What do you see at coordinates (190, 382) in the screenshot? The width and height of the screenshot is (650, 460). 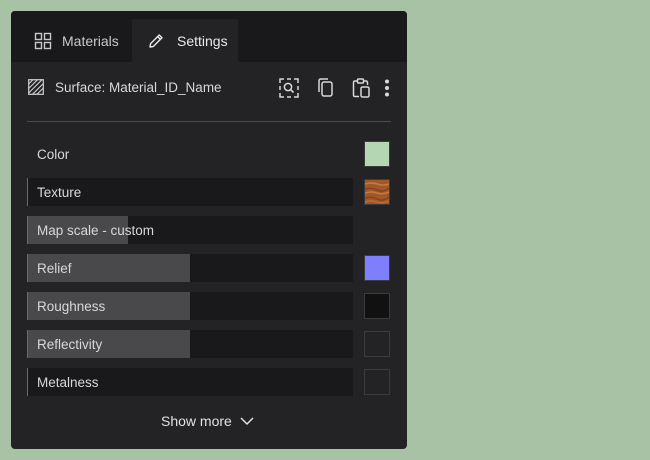 I see `metalness-slider: Metalness` at bounding box center [190, 382].